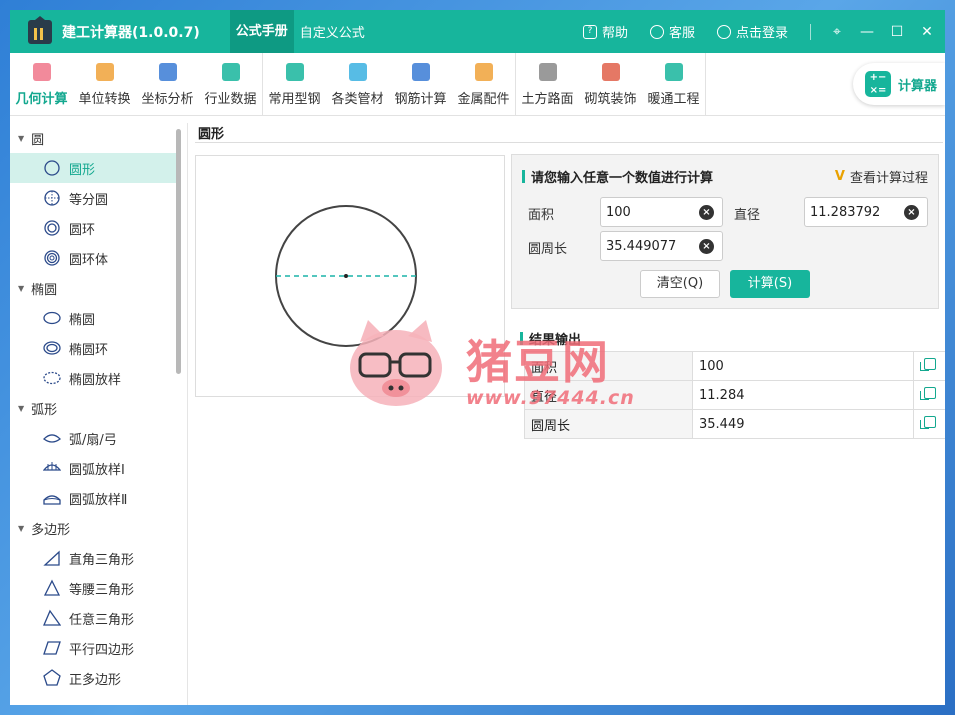 Image resolution: width=955 pixels, height=715 pixels. Describe the element at coordinates (706, 212) in the screenshot. I see `area-clear-icon: ×` at that location.